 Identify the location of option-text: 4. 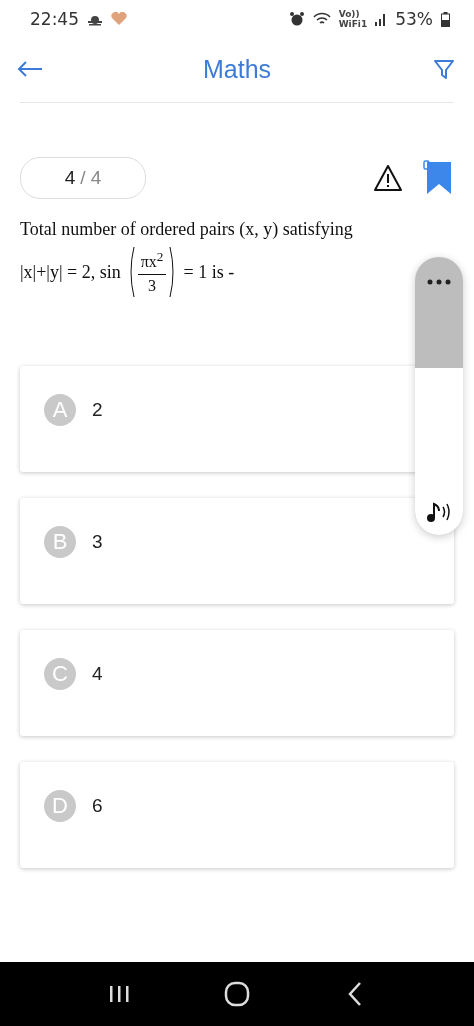
(97, 674).